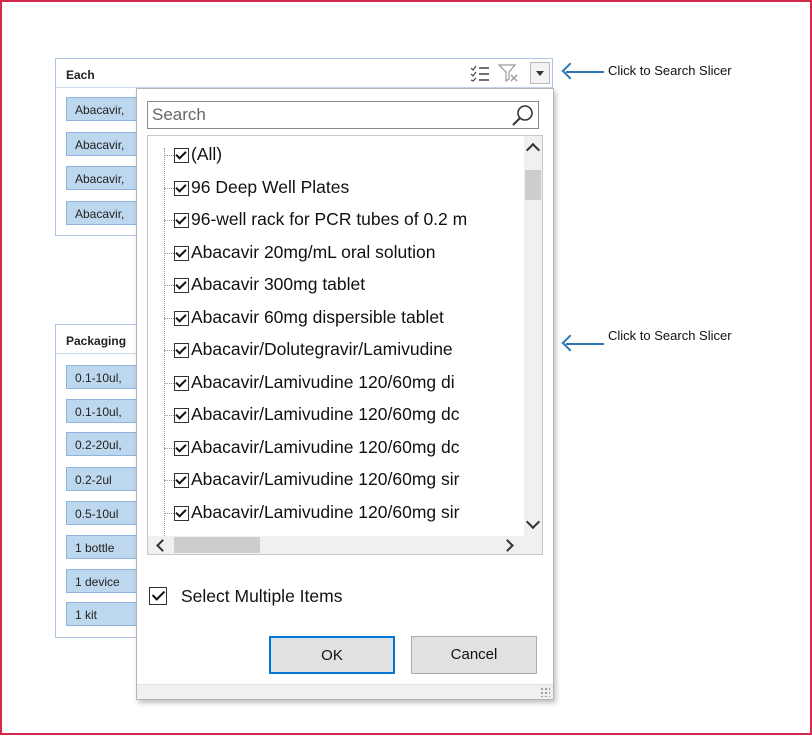 The height and width of the screenshot is (735, 812). Describe the element at coordinates (323, 381) in the screenshot. I see `item-label: Abacavir/Lamivudine 120/60mg di` at that location.